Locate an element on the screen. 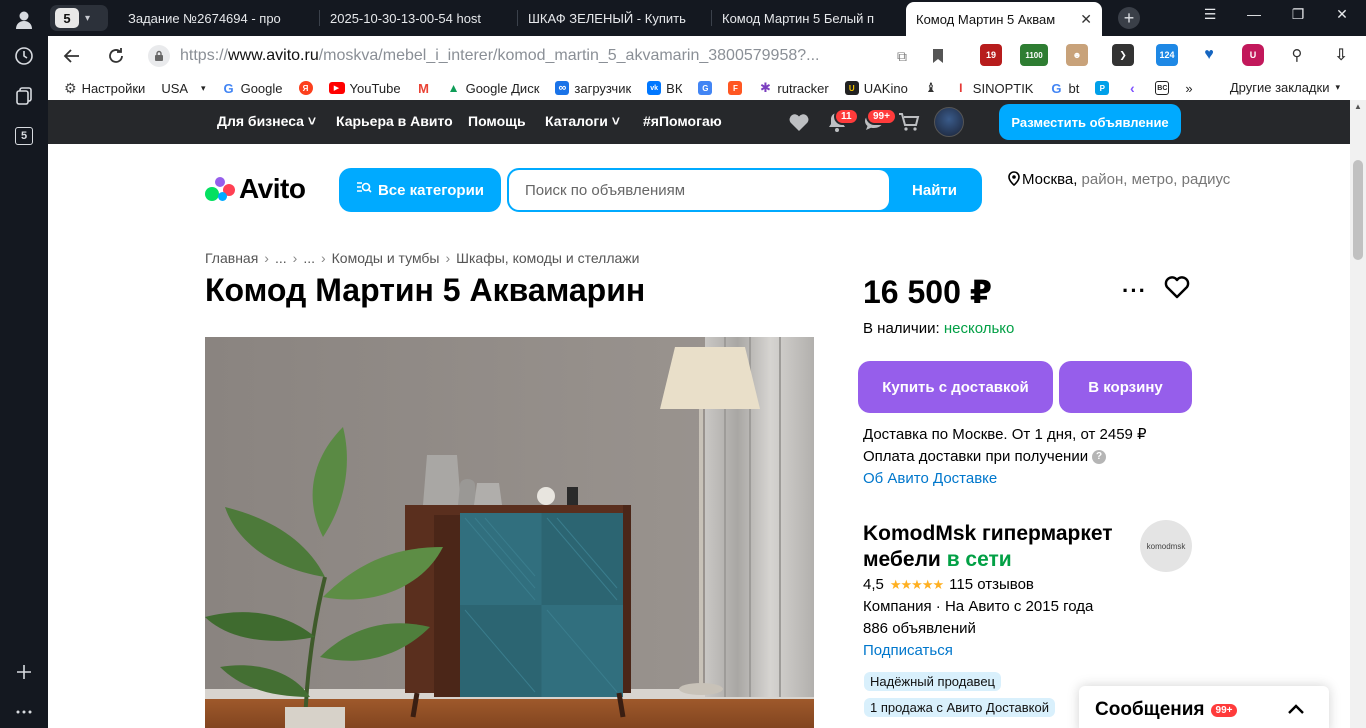  download-icon: ⇩ is located at coordinates (1341, 55).